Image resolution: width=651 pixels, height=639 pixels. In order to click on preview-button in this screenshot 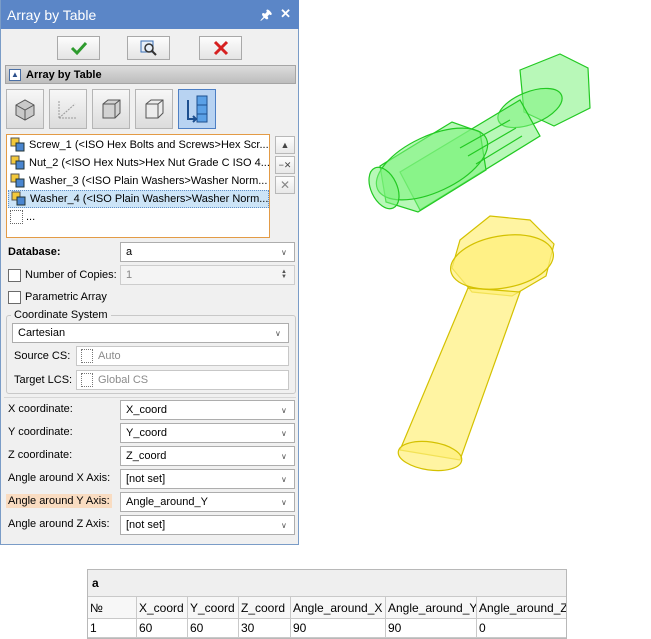, I will do `click(148, 48)`.